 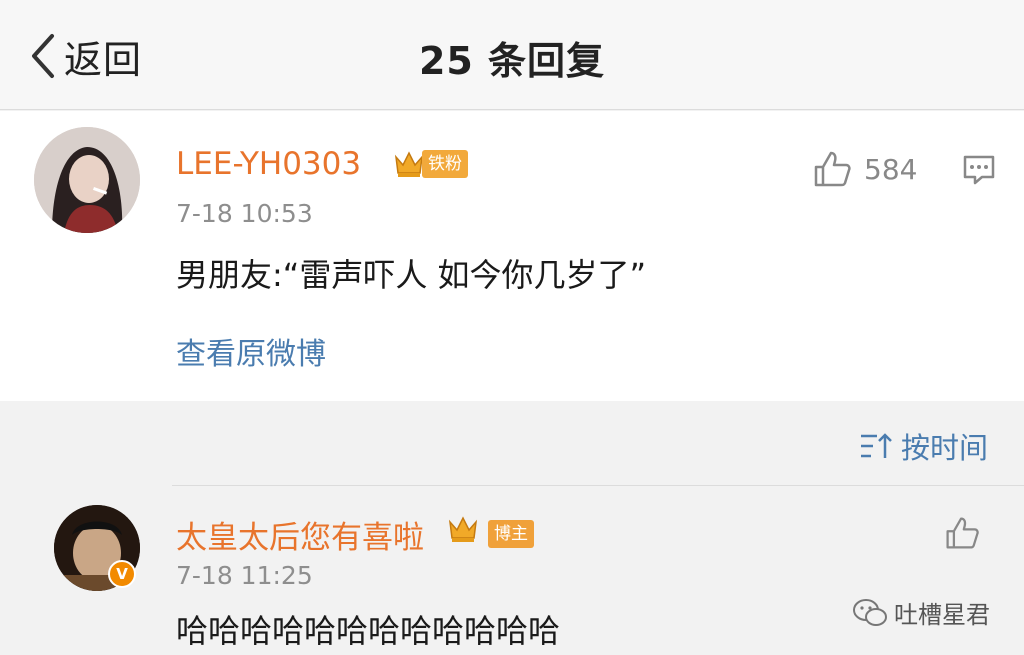 What do you see at coordinates (445, 164) in the screenshot?
I see `fan-badge: 铁粉` at bounding box center [445, 164].